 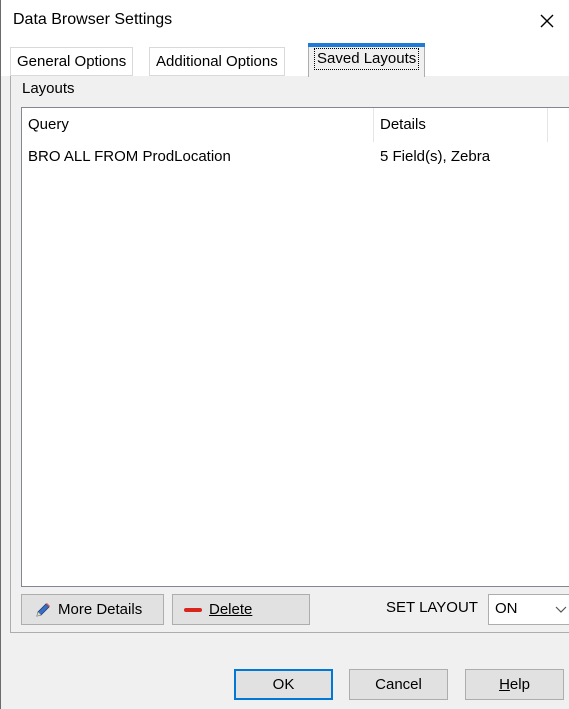 I want to click on chevron-down-icon, so click(x=561, y=609).